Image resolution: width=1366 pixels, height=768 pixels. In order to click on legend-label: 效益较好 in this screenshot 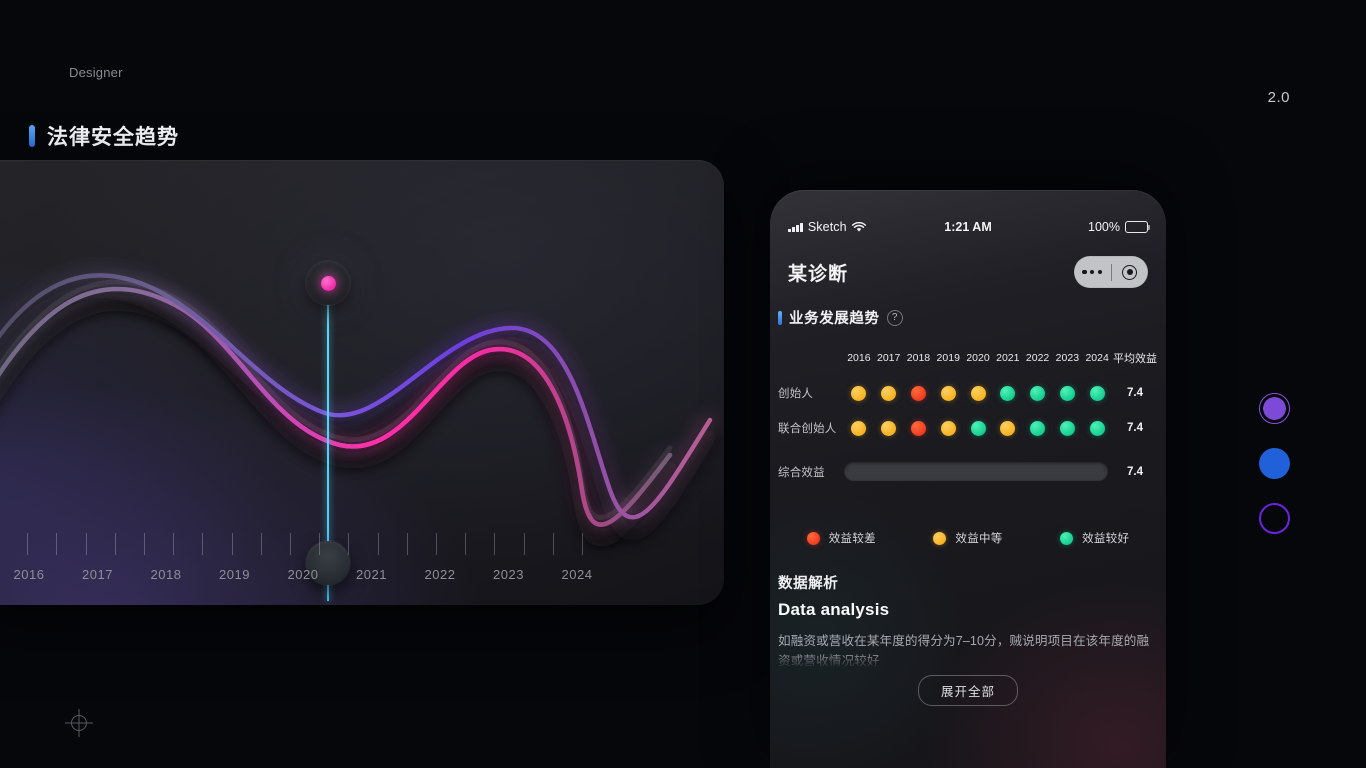, I will do `click(1106, 539)`.